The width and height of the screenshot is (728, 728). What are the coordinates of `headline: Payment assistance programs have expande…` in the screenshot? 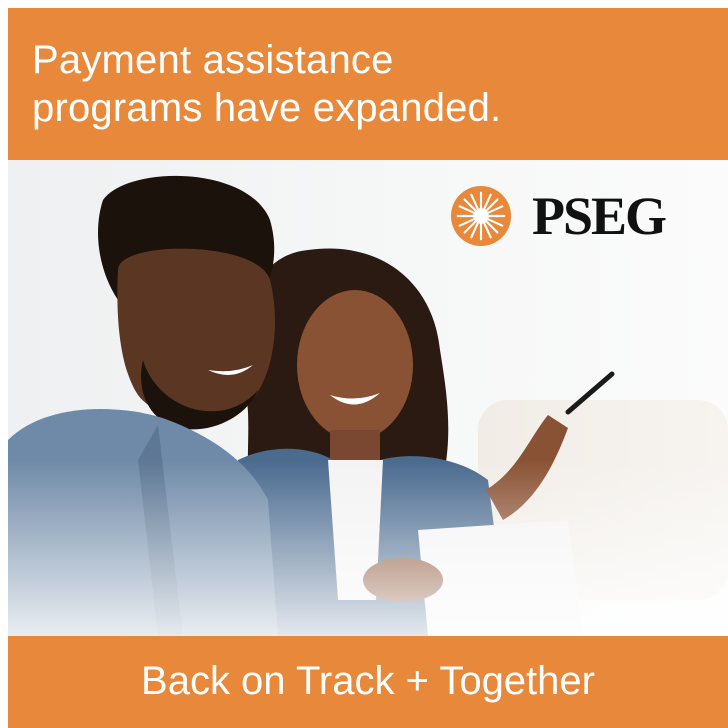 It's located at (266, 84).